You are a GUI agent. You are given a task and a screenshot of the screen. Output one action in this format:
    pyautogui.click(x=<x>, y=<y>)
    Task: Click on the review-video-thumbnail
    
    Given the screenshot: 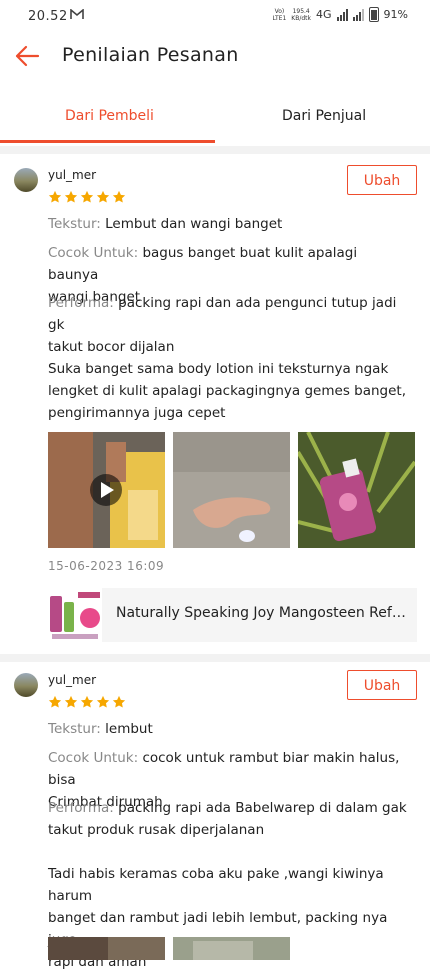 What is the action you would take?
    pyautogui.click(x=106, y=490)
    